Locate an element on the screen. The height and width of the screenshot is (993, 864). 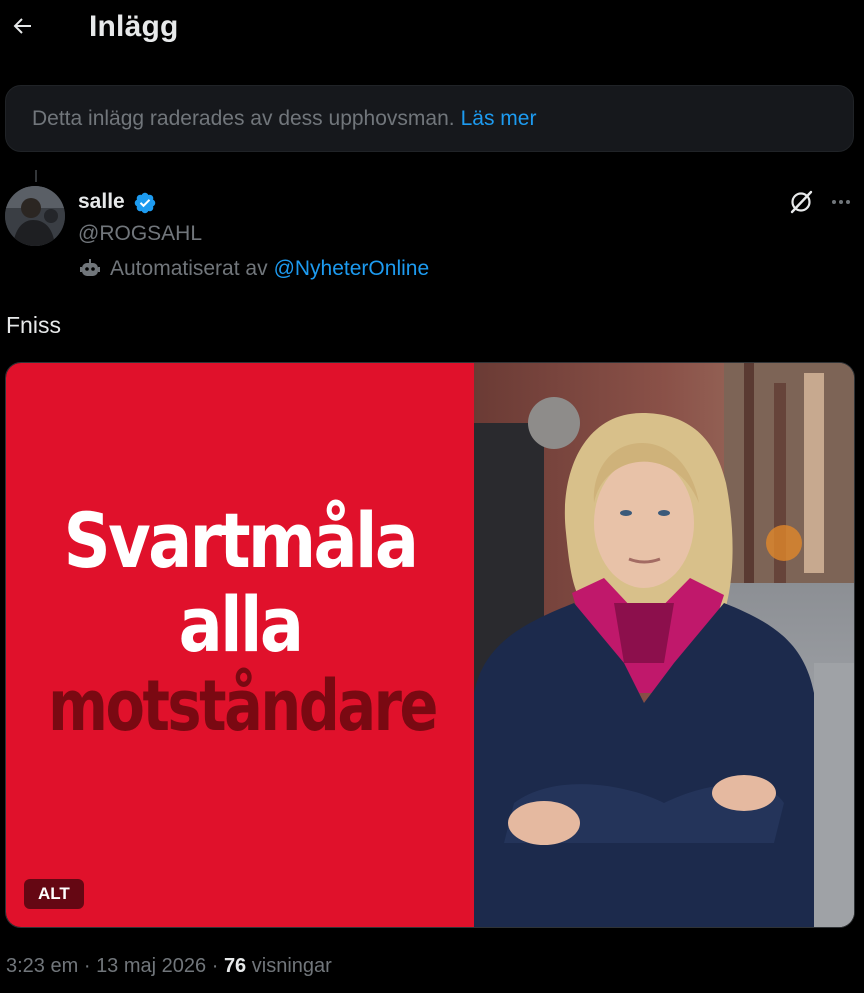
author-handle: @ROGSAHL is located at coordinates (140, 234).